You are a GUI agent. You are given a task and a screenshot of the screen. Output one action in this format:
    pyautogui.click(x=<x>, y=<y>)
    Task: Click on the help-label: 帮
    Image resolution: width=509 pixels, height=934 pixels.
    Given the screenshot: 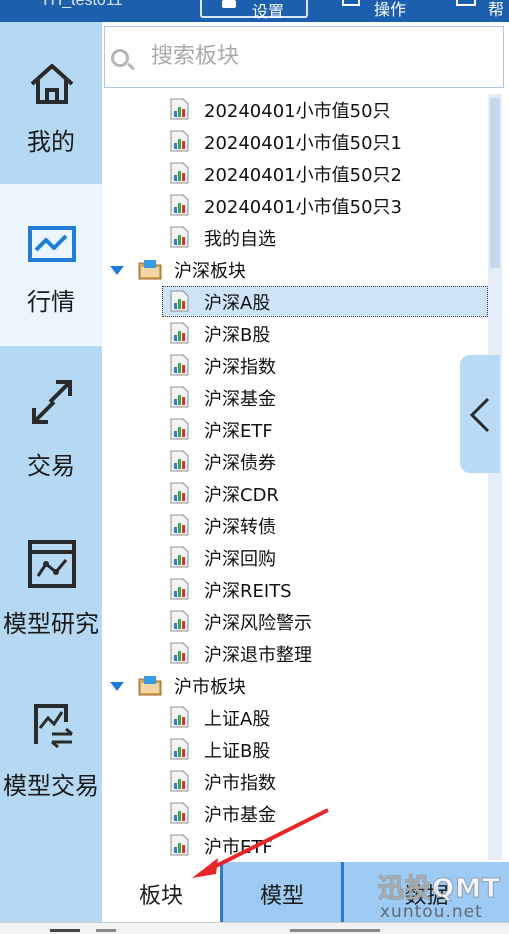 What is the action you would take?
    pyautogui.click(x=496, y=9)
    